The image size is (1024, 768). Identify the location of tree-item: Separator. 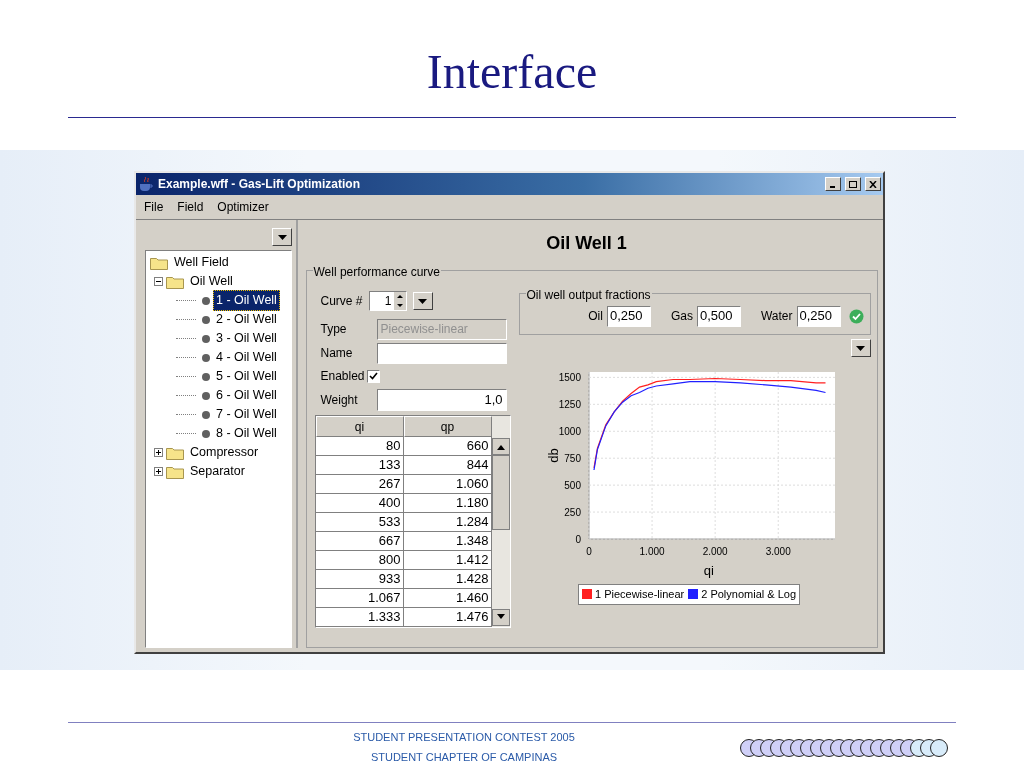
(217, 471).